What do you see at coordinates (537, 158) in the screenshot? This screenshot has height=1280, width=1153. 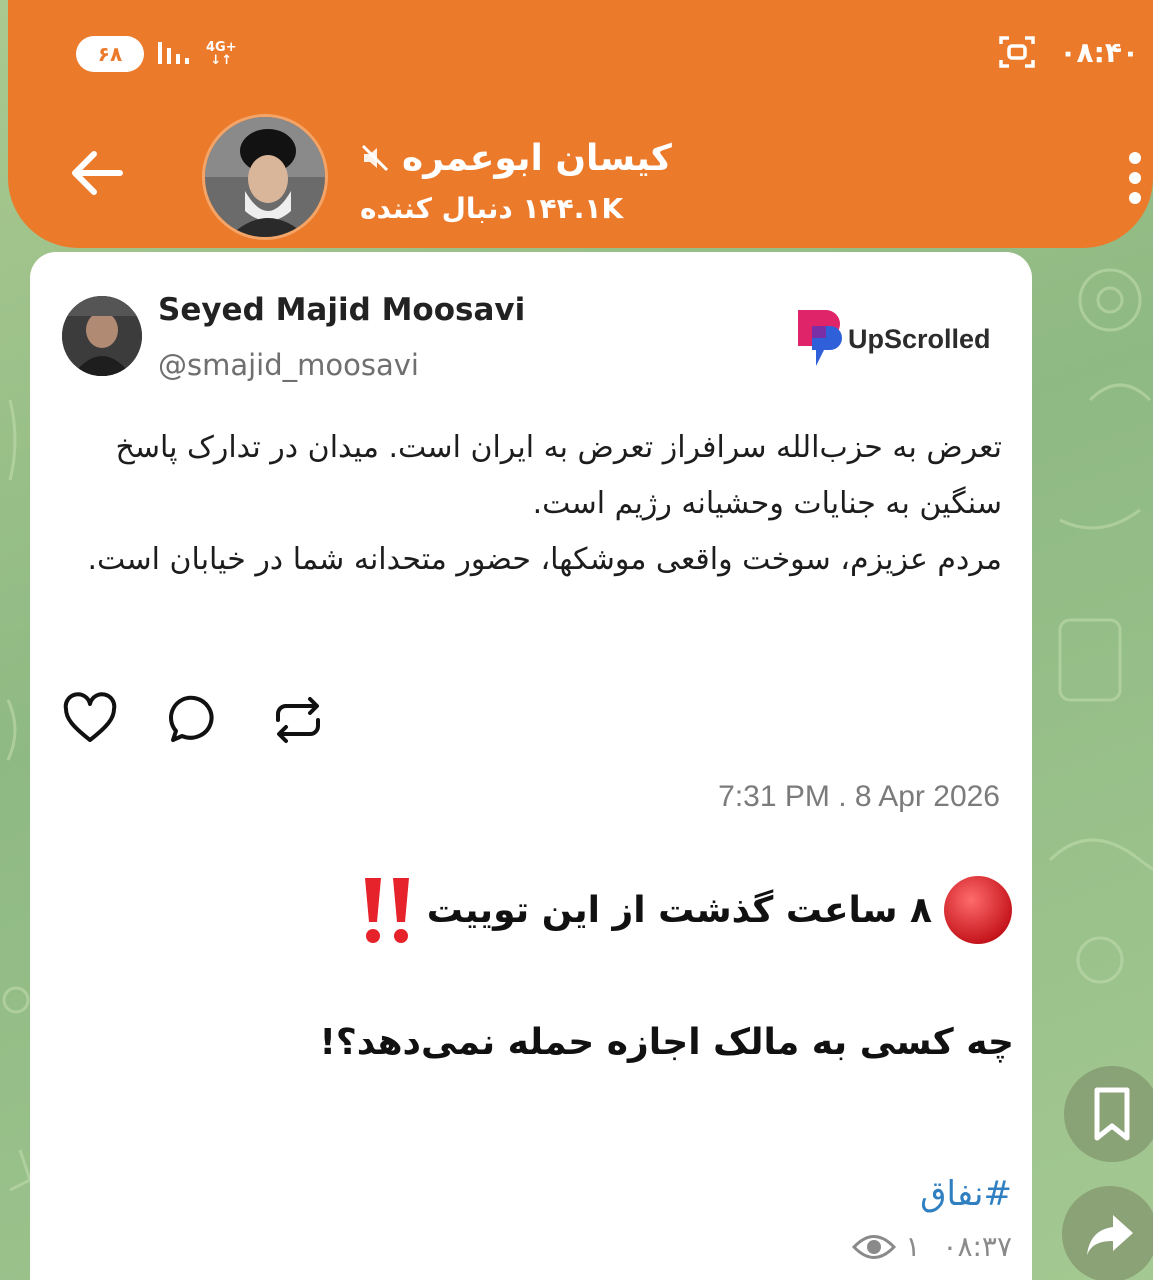 I see `channel-name-text: کیسان ابوعمره` at bounding box center [537, 158].